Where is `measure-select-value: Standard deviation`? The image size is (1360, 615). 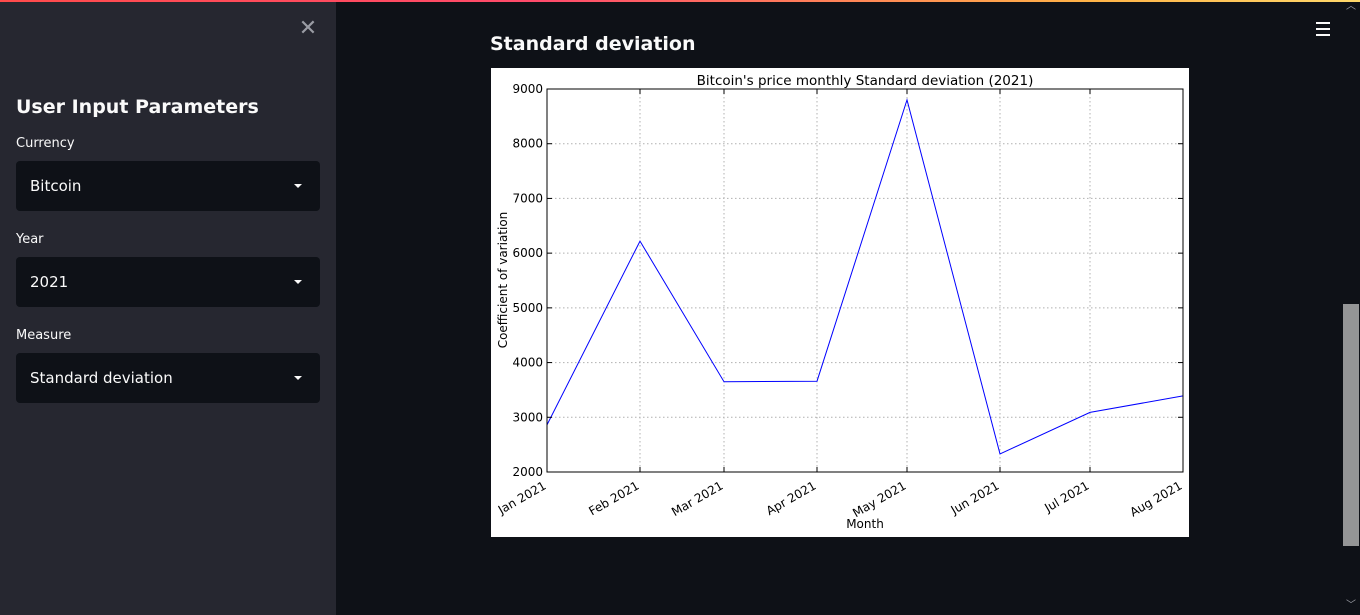 measure-select-value: Standard deviation is located at coordinates (101, 378).